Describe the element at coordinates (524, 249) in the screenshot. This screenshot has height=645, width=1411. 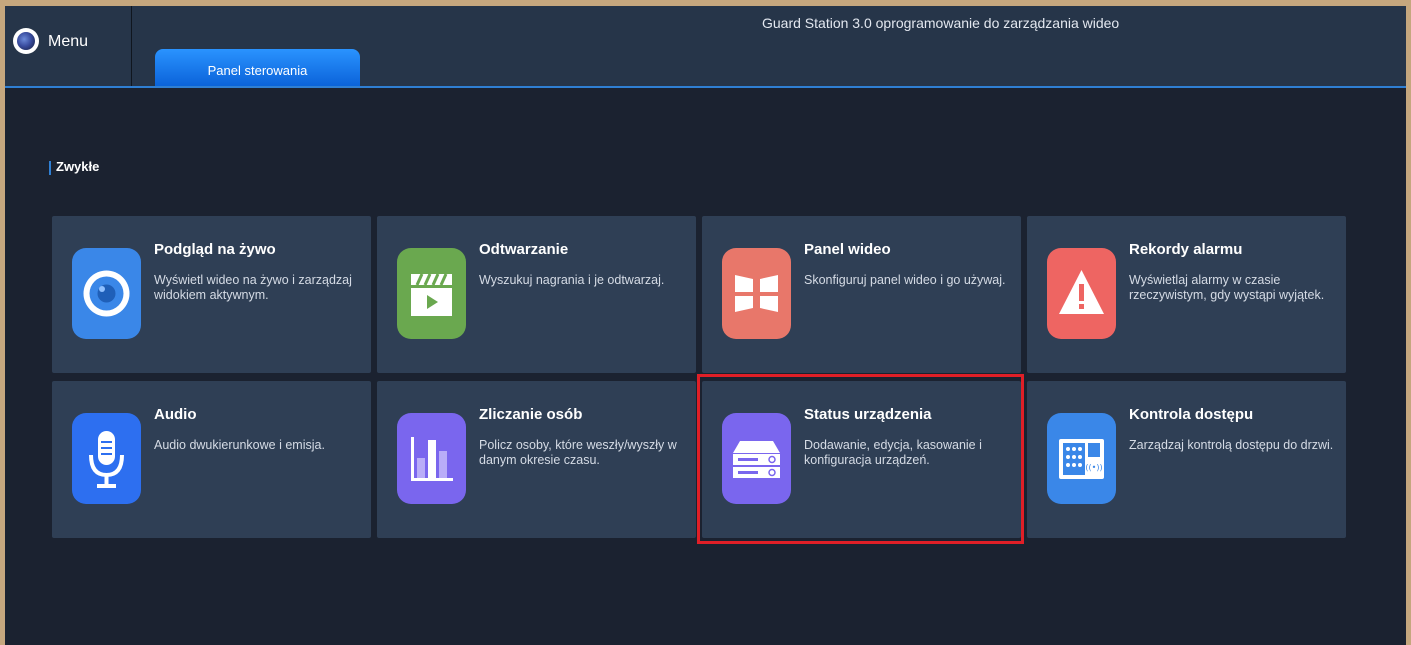
I see `tile-title: Odtwarzanie` at that location.